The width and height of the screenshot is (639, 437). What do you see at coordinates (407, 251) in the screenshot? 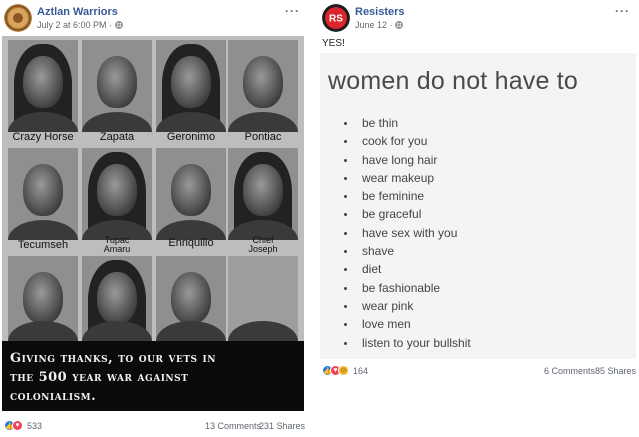
I see `list-item: shave` at bounding box center [407, 251].